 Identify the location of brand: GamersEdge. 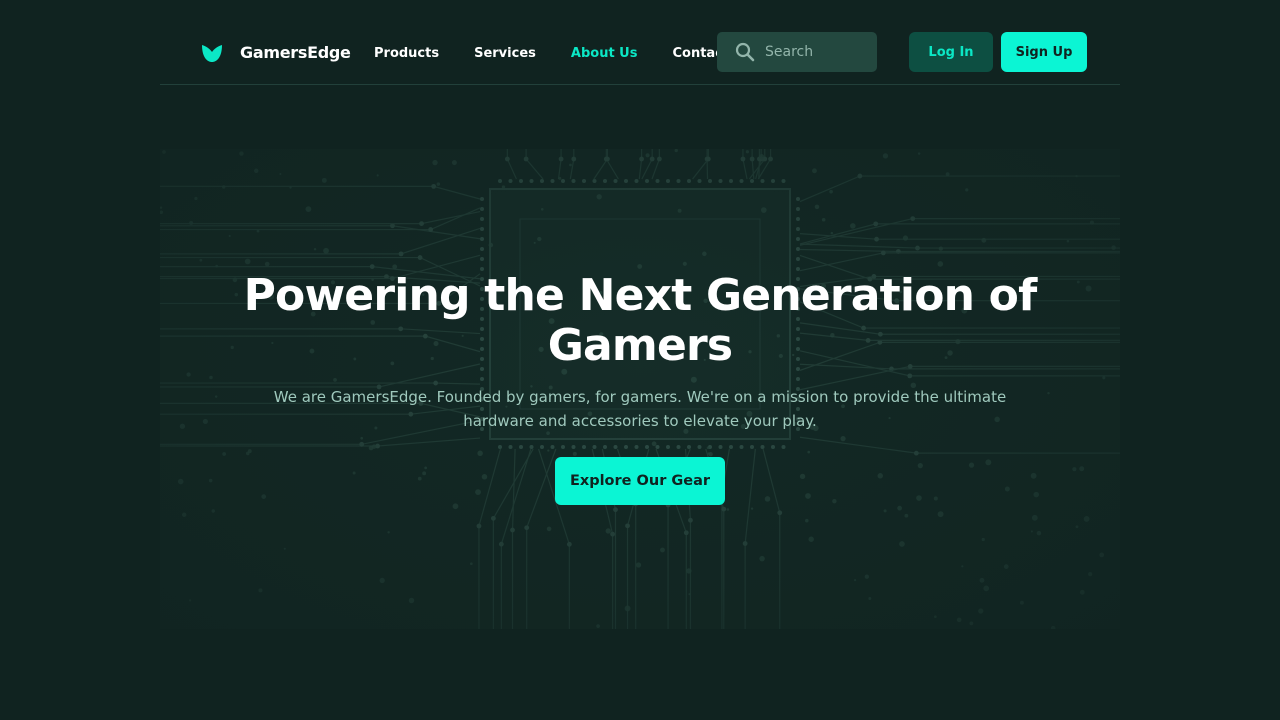
(275, 52).